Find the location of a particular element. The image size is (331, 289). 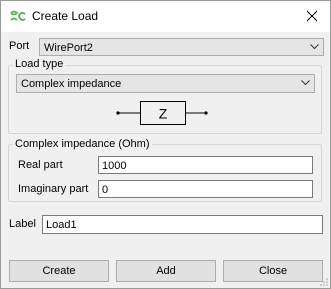

resize-grip-icon is located at coordinates (324, 282).